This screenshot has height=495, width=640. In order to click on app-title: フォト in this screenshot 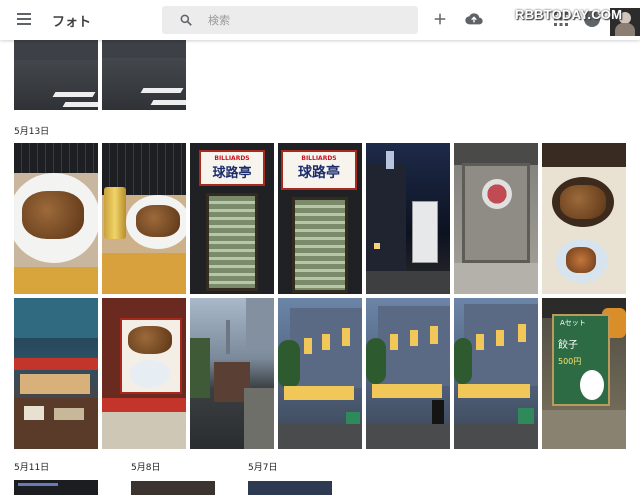, I will do `click(72, 22)`.